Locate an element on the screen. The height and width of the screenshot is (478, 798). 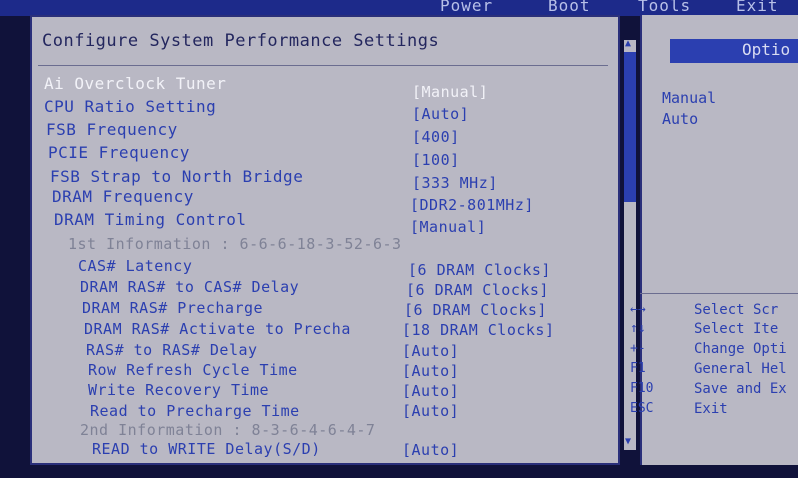
setting-value-pcie-frequency: [100] is located at coordinates (436, 160).